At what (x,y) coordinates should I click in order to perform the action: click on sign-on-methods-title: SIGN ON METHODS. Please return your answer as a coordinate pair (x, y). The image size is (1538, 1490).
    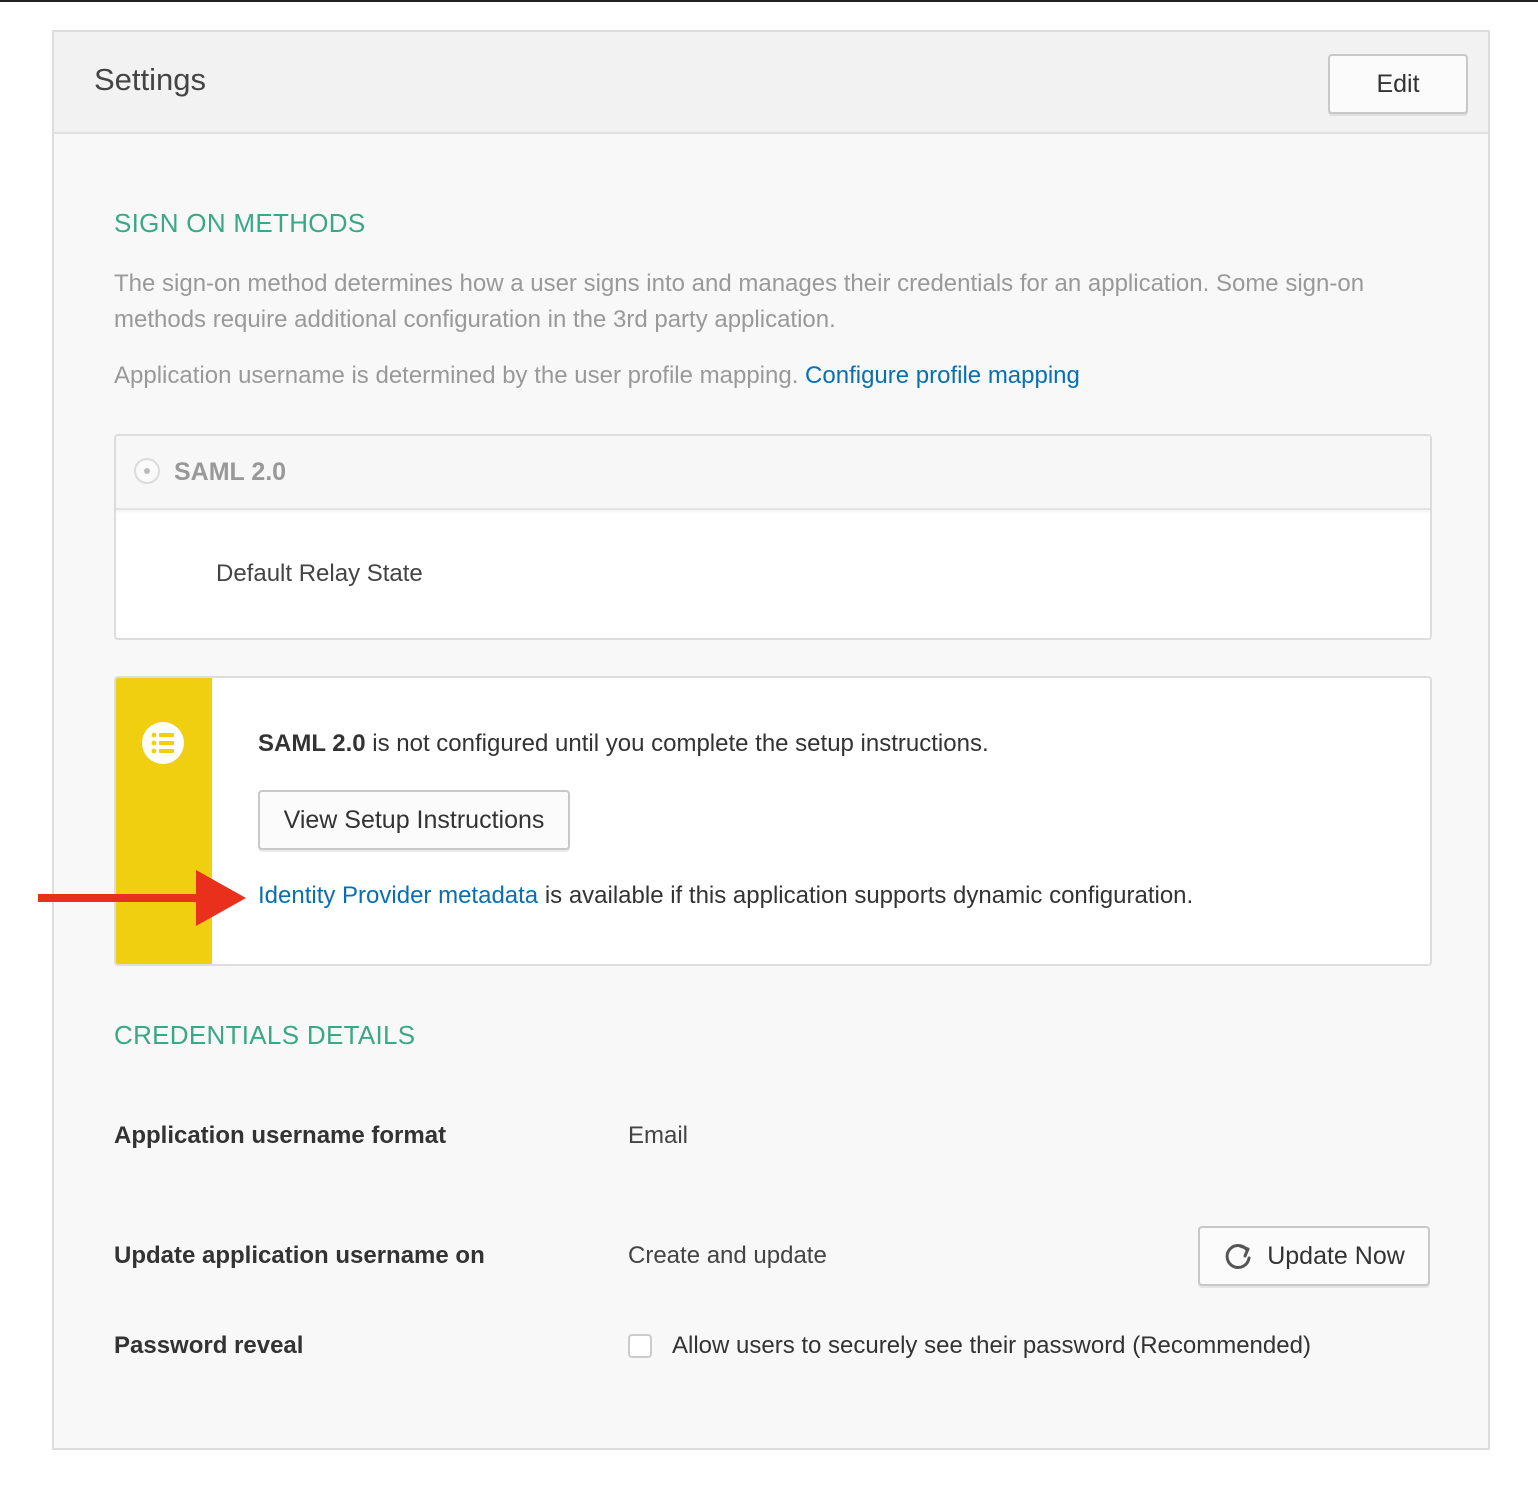
    Looking at the image, I should click on (240, 223).